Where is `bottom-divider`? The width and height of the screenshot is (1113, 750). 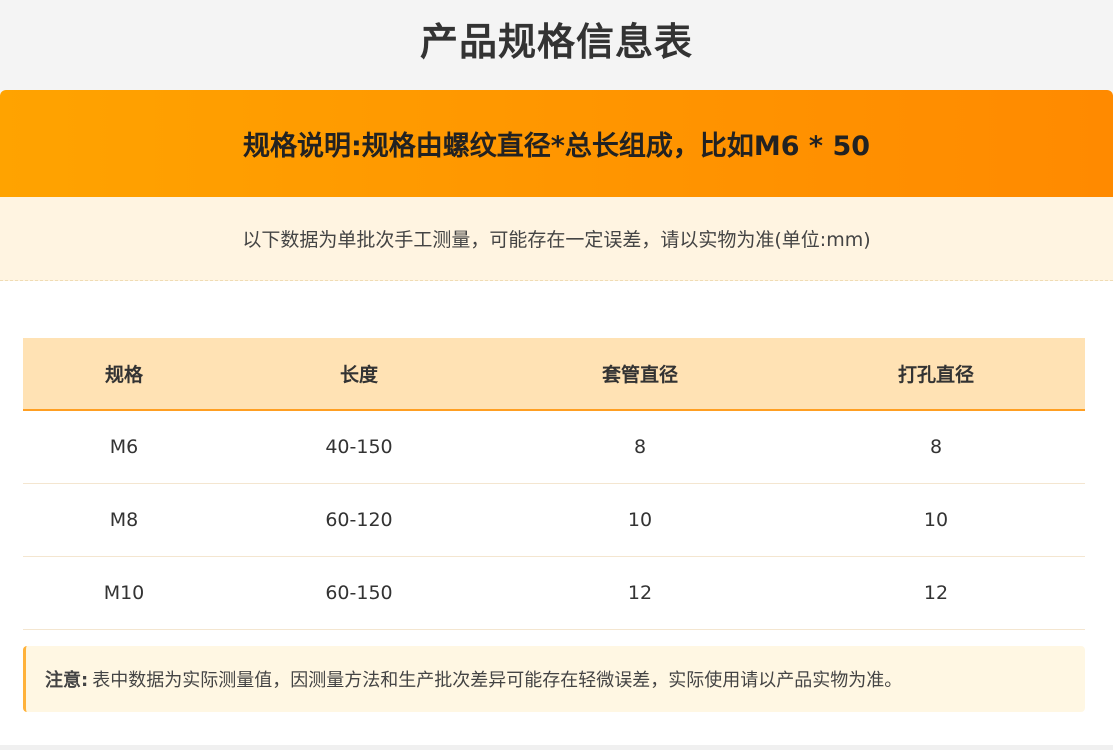
bottom-divider is located at coordinates (556, 747).